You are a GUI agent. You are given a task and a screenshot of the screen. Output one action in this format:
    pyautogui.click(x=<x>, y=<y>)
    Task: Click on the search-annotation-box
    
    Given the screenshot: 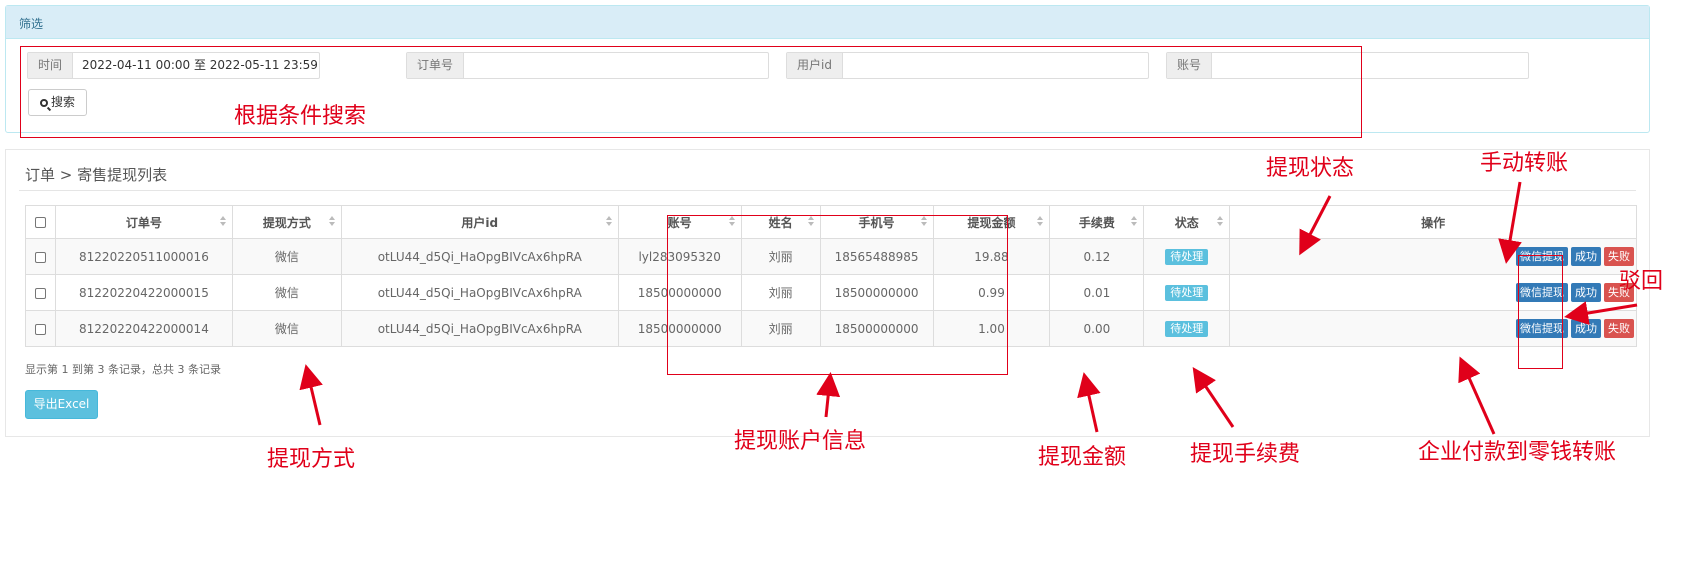 What is the action you would take?
    pyautogui.click(x=691, y=92)
    